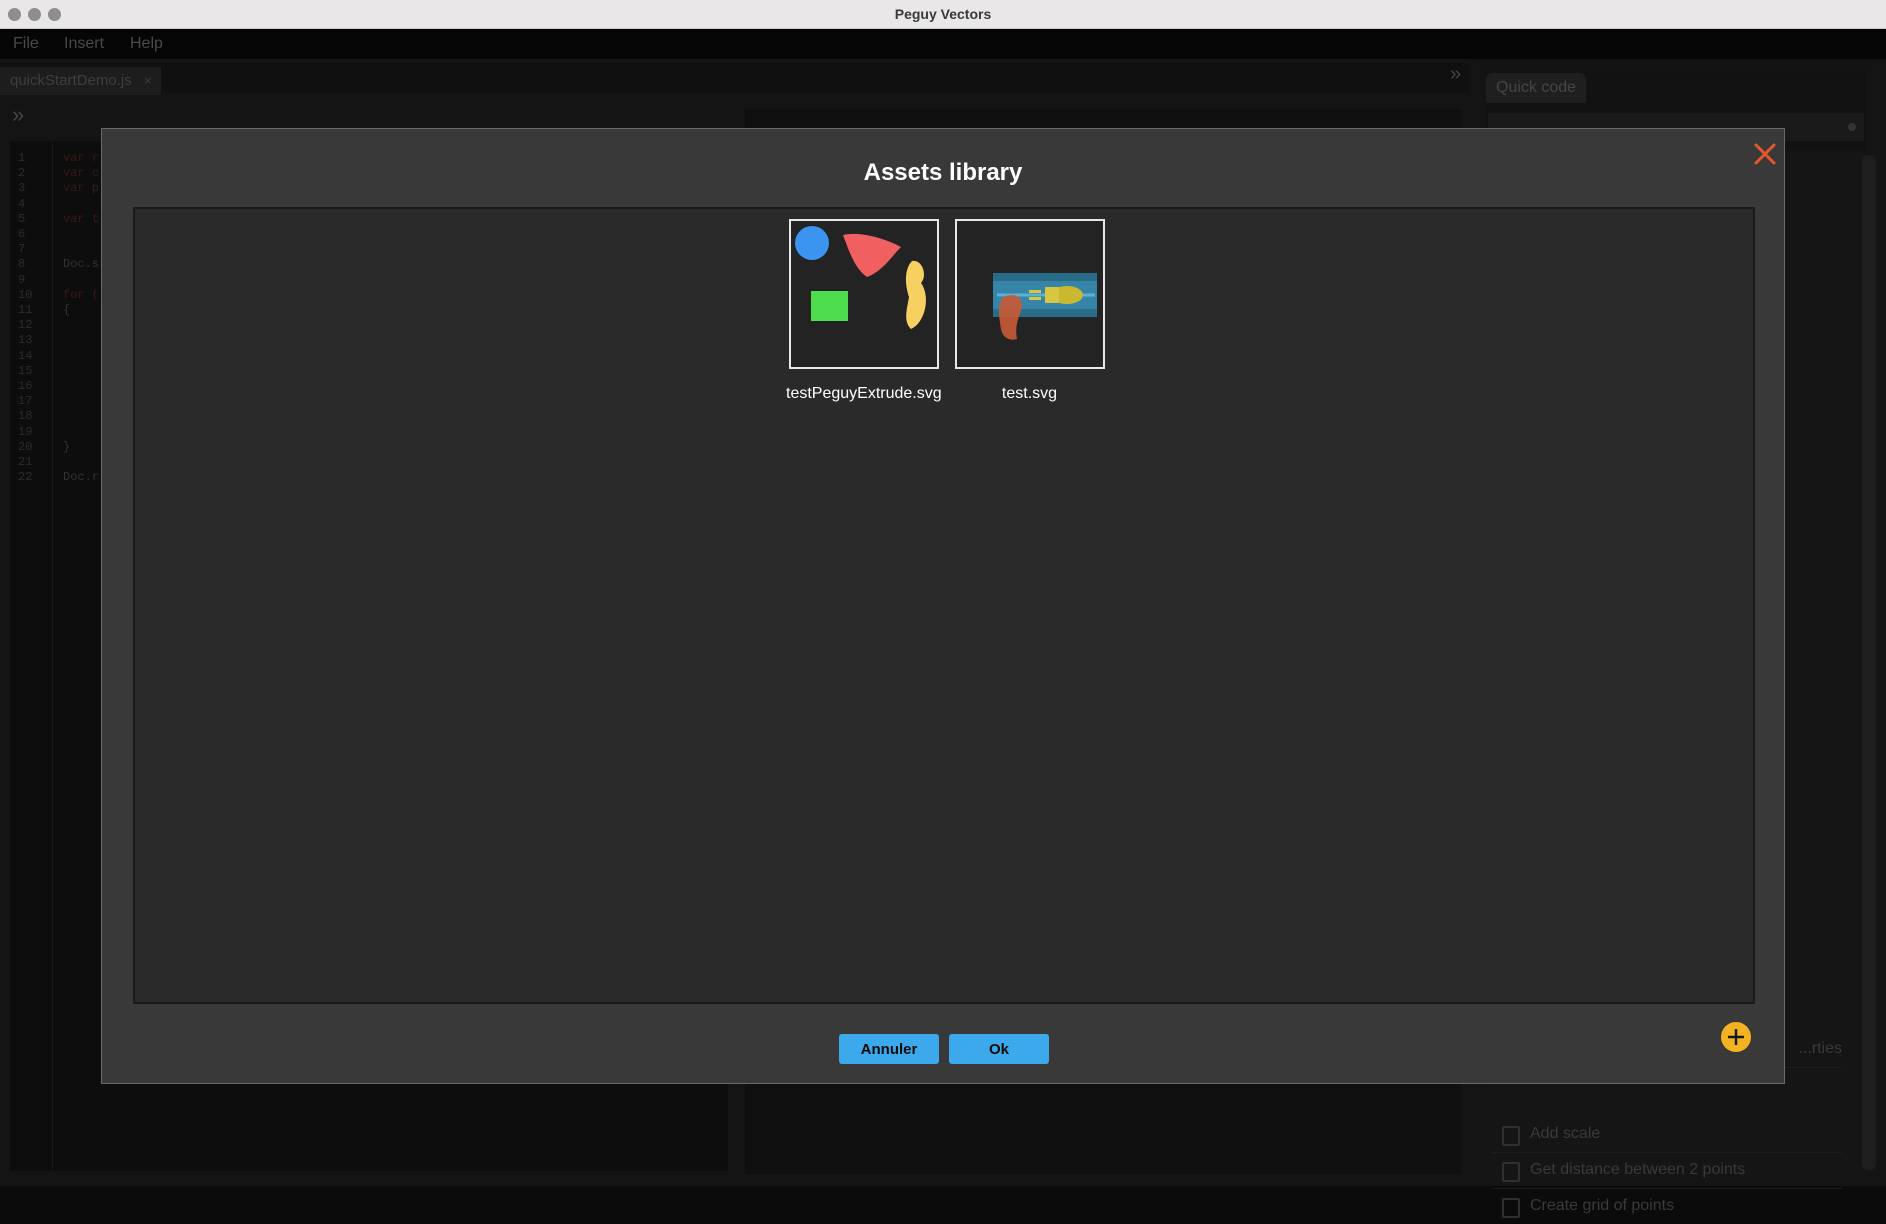 The height and width of the screenshot is (1224, 1886). I want to click on side-item-label: Create grid of points, so click(1602, 1205).